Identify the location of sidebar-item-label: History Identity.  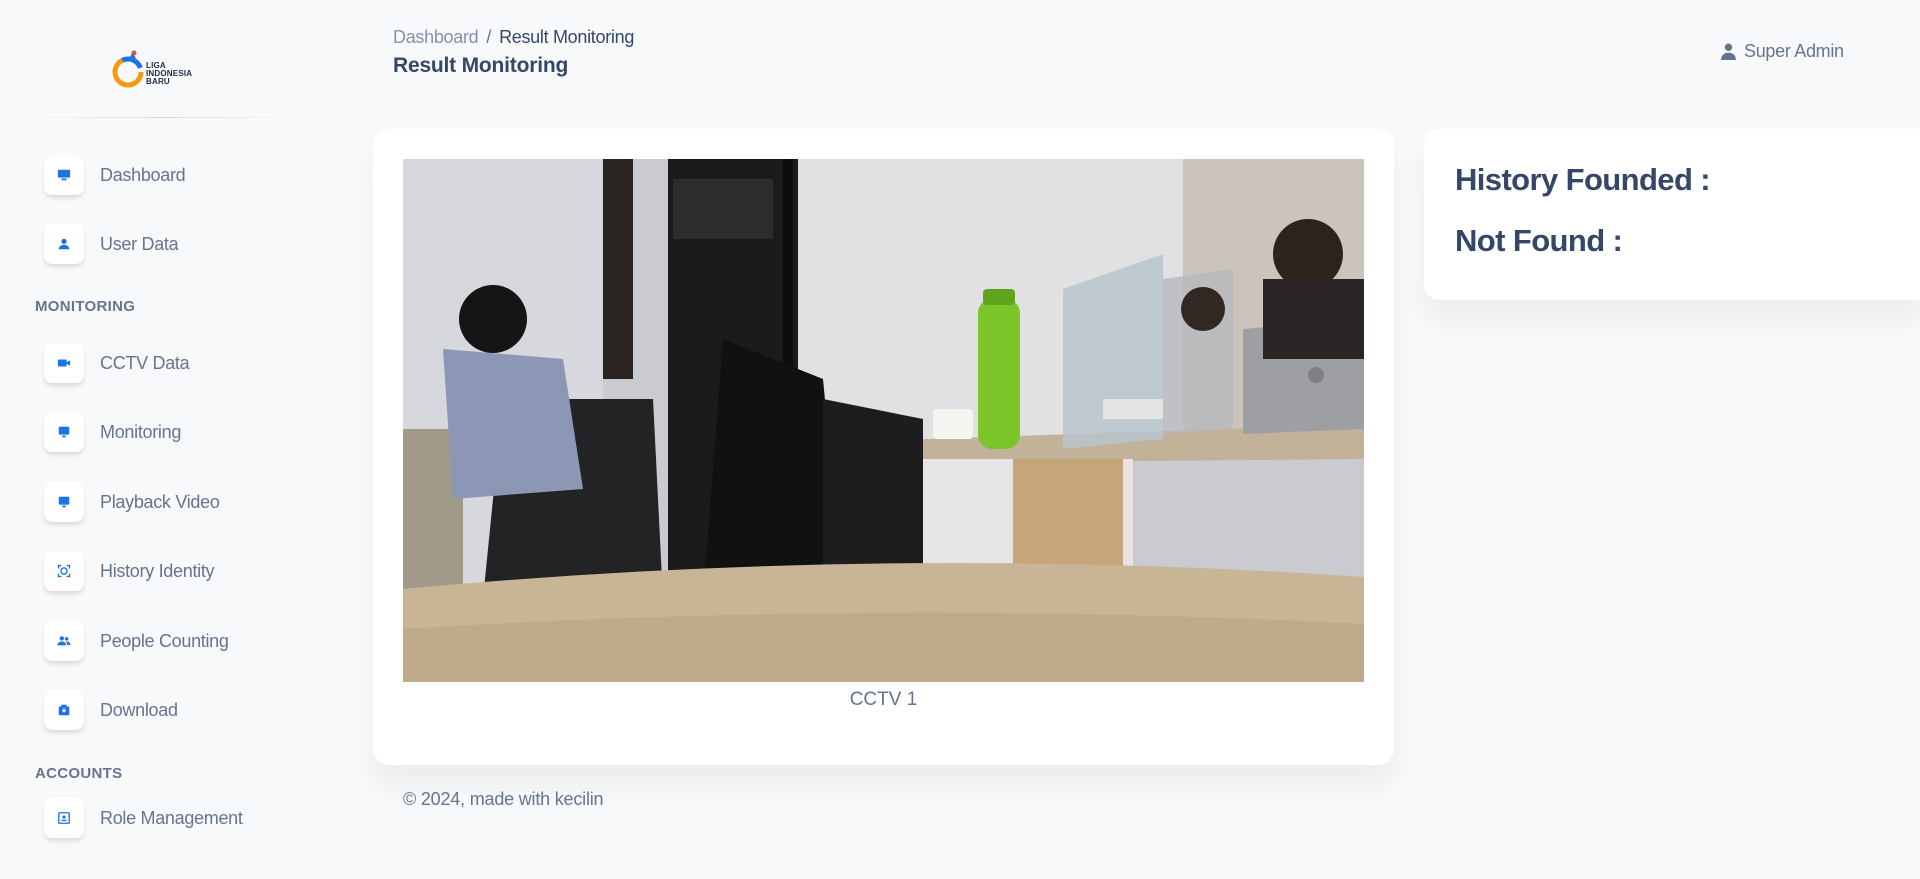
(157, 570).